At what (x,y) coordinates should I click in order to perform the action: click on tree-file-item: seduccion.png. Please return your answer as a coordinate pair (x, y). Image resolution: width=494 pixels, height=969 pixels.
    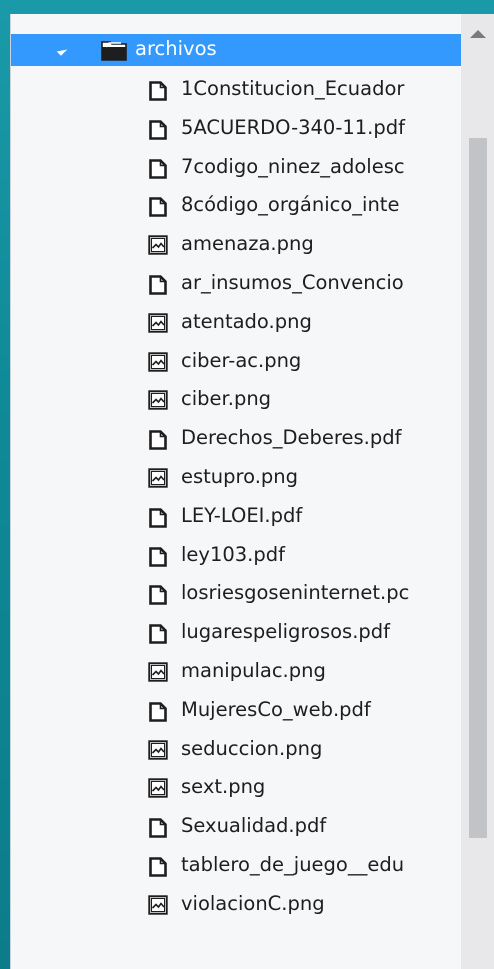
    Looking at the image, I should click on (241, 750).